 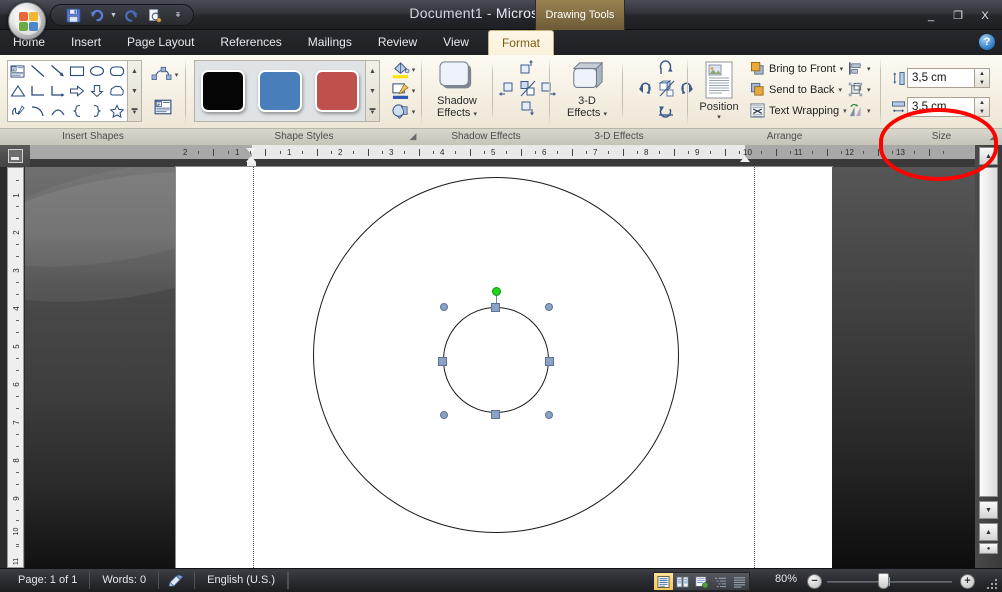 What do you see at coordinates (799, 110) in the screenshot?
I see `text-wrapping-button: Text Wrapping ▾` at bounding box center [799, 110].